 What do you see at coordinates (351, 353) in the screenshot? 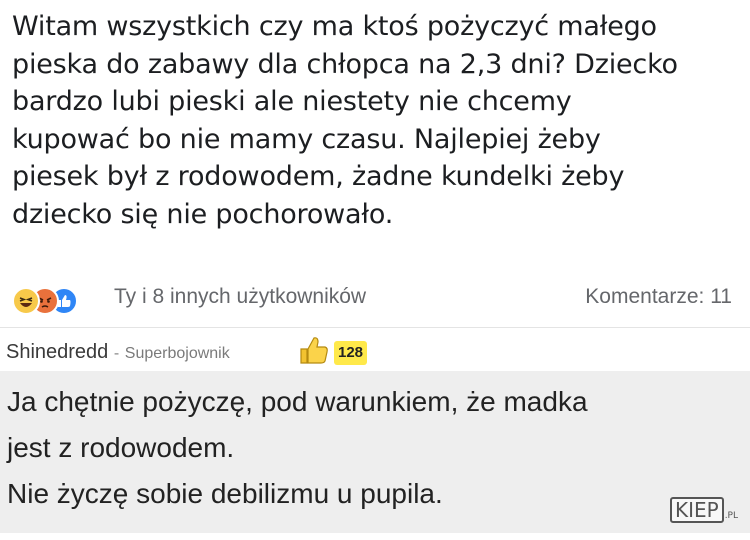
I see `comment-score-badge: 128` at bounding box center [351, 353].